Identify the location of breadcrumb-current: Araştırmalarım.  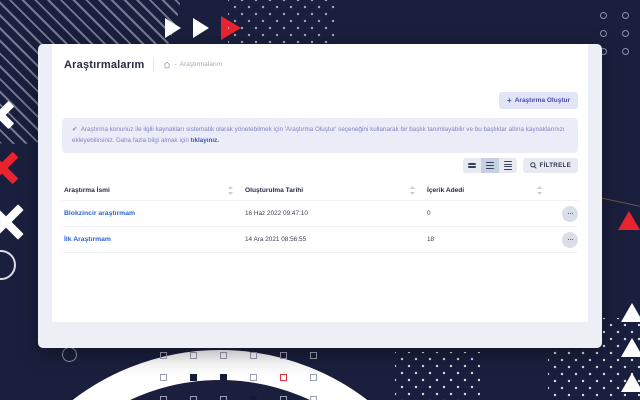
(201, 64).